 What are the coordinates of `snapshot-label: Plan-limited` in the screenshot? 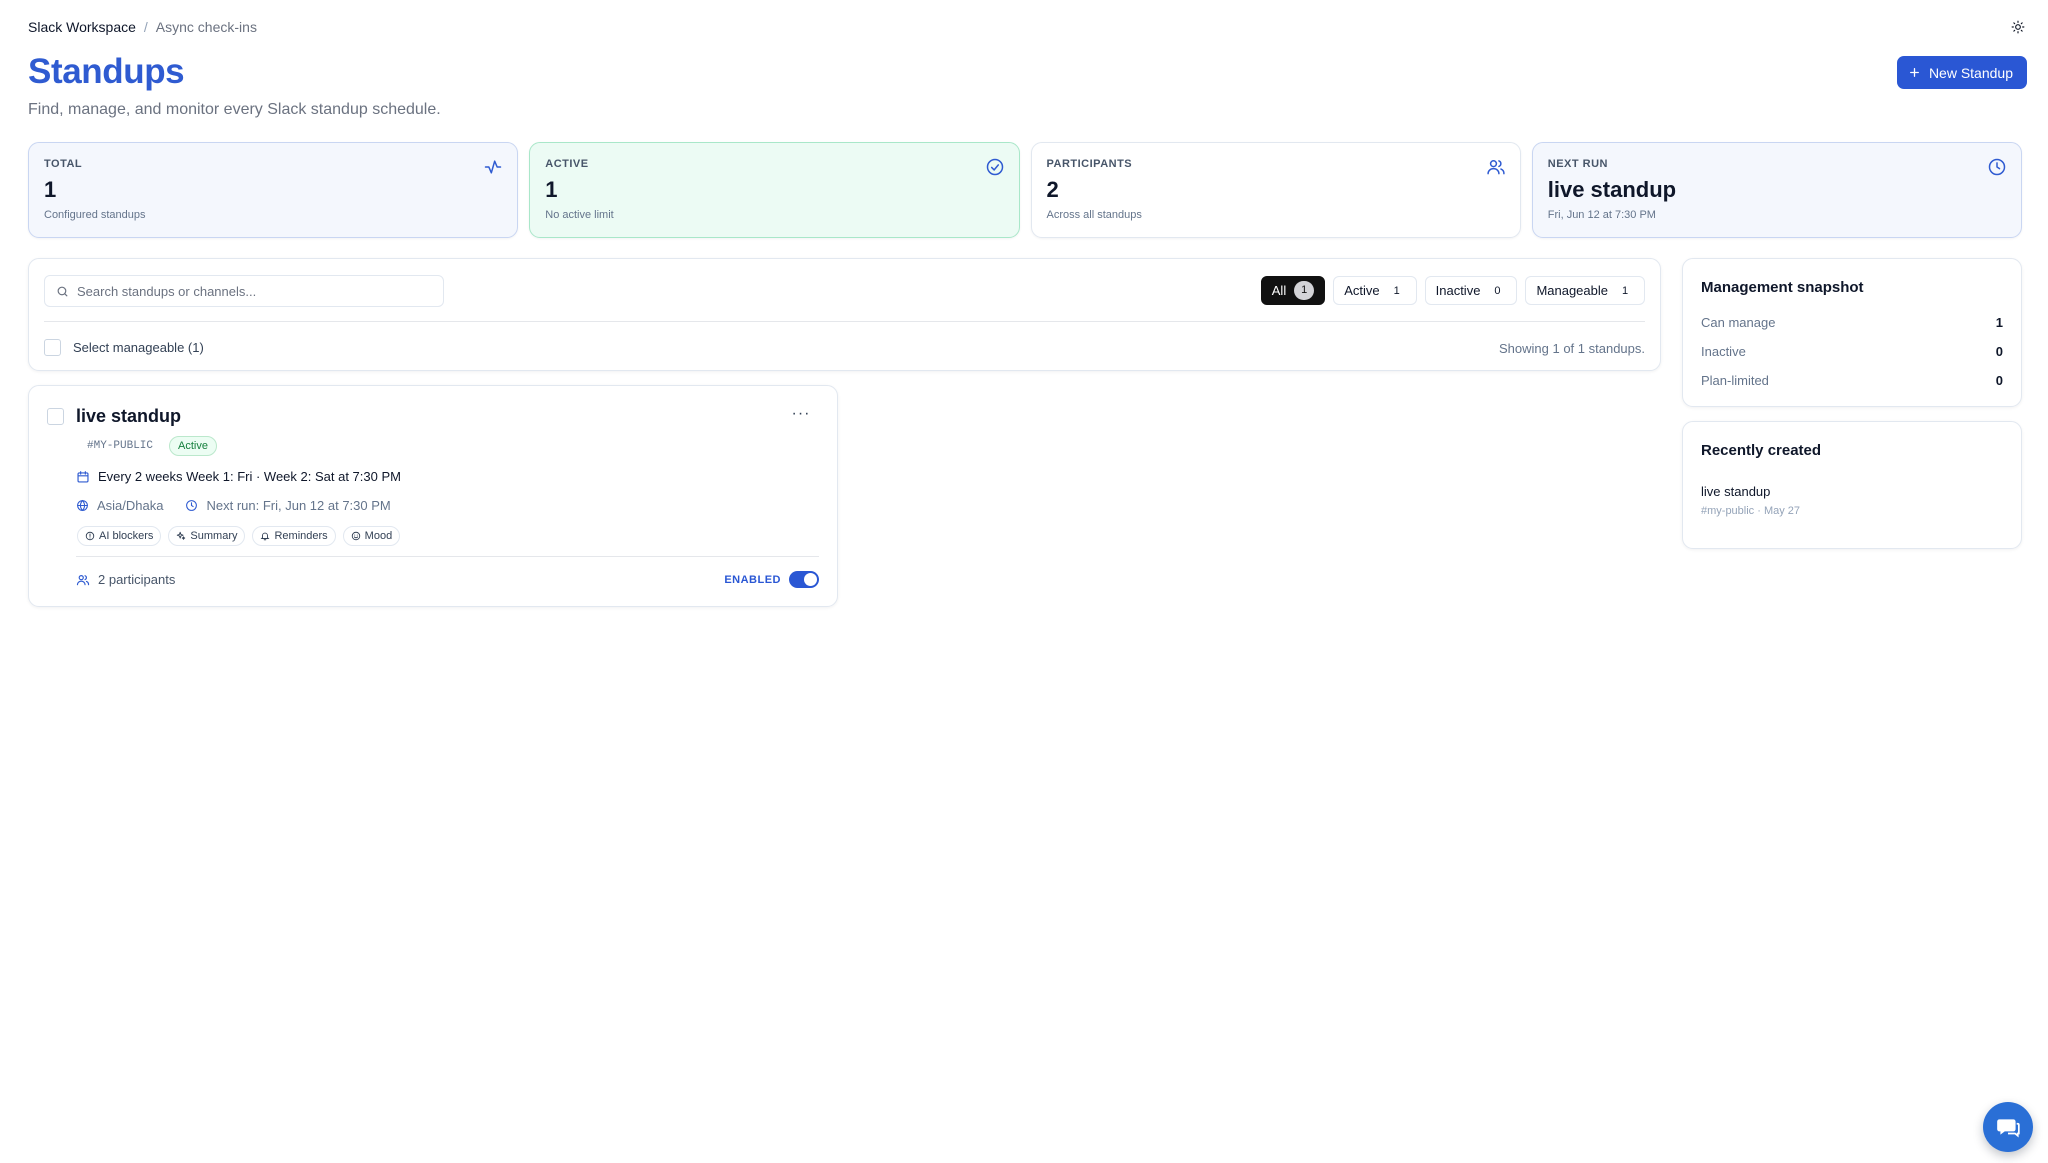 It's located at (1735, 380).